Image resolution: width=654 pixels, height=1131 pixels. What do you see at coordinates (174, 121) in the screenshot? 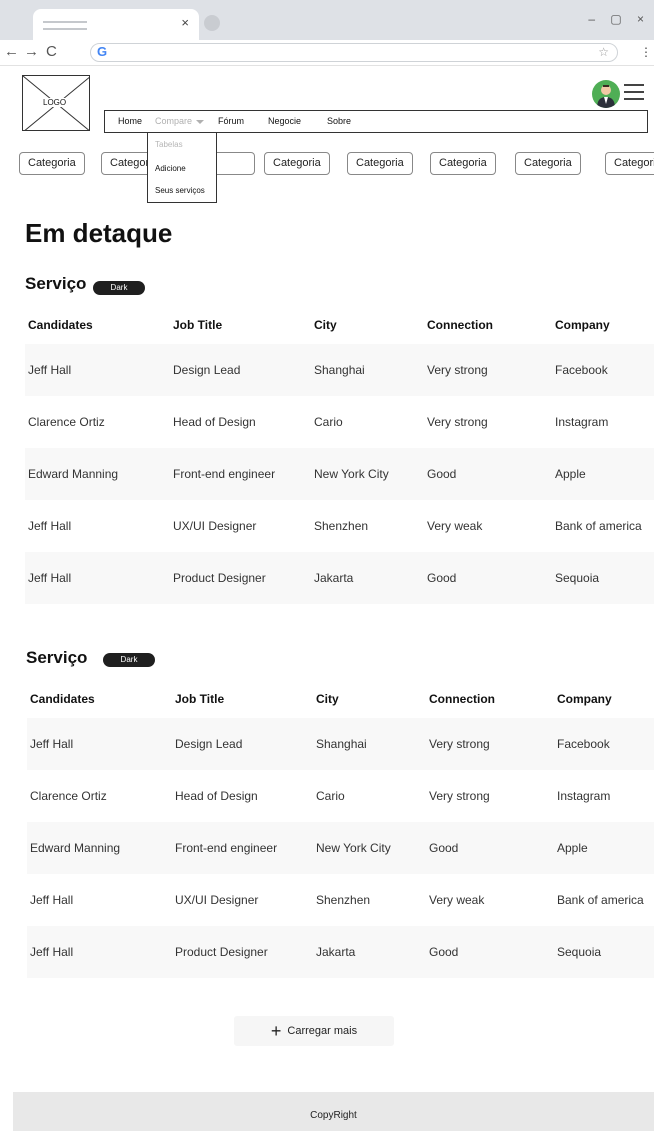
I see `nav-compare-label: Compare` at bounding box center [174, 121].